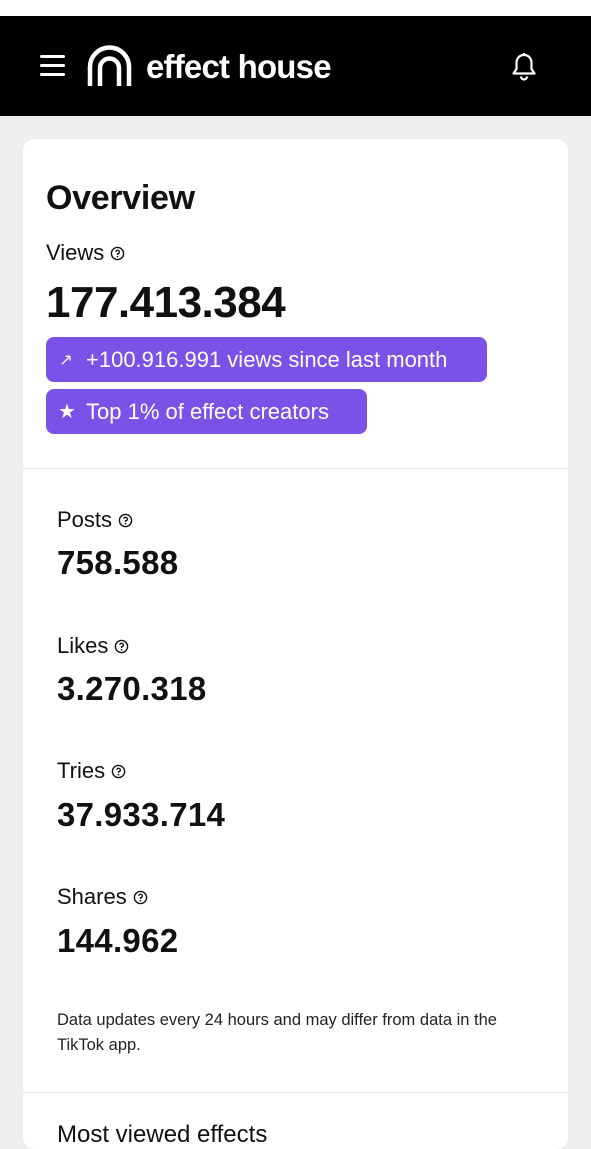 Image resolution: width=591 pixels, height=1149 pixels. What do you see at coordinates (109, 65) in the screenshot?
I see `effect-house-logo-icon` at bounding box center [109, 65].